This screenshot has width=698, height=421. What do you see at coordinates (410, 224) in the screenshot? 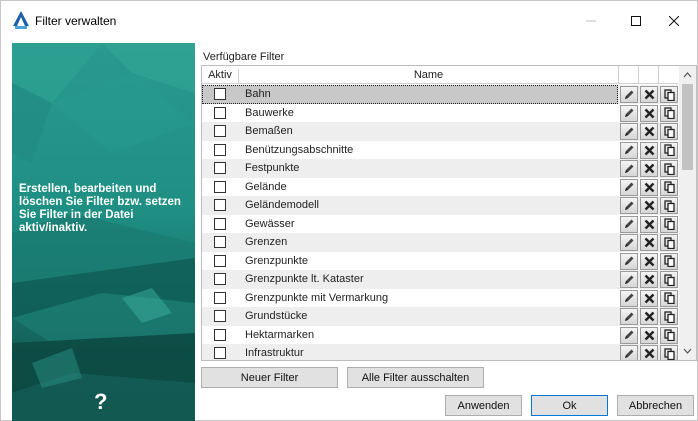
I see `row-body: Gewässer` at bounding box center [410, 224].